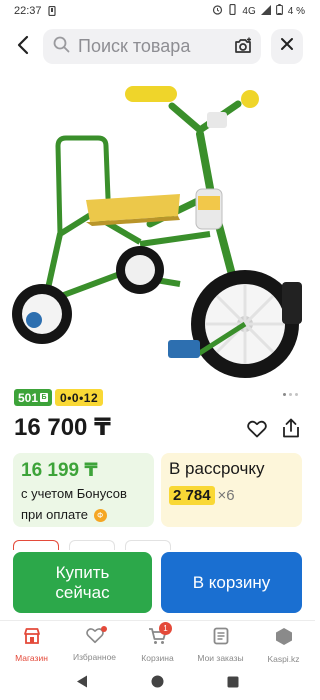 The height and width of the screenshot is (700, 320). Describe the element at coordinates (54, 514) in the screenshot. I see `bonus-line2-text: при оплате` at that location.